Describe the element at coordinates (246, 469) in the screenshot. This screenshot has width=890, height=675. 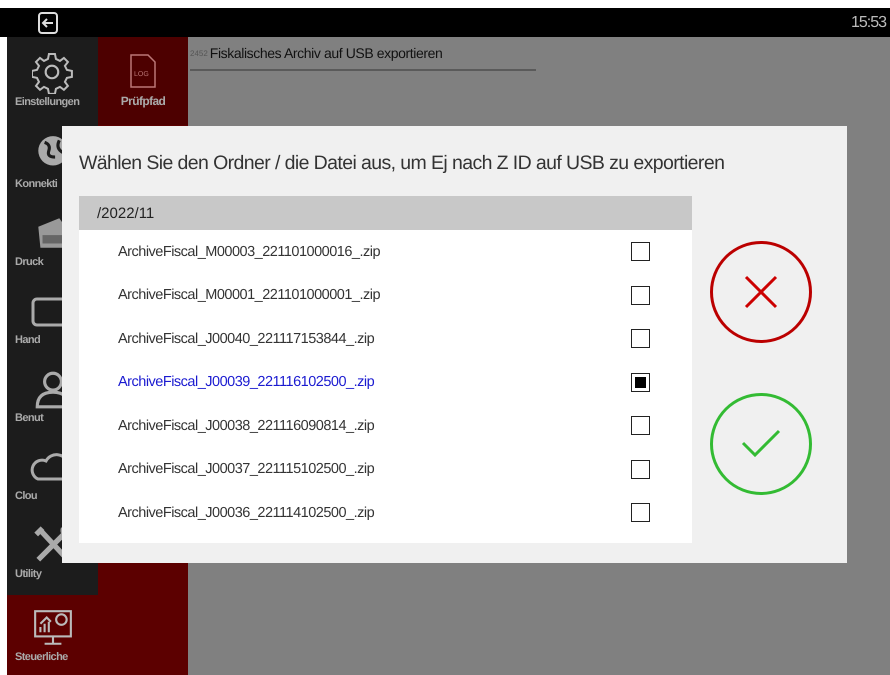
I see `file-name: ArchiveFiscal_J00037_221115102500_.zip` at that location.